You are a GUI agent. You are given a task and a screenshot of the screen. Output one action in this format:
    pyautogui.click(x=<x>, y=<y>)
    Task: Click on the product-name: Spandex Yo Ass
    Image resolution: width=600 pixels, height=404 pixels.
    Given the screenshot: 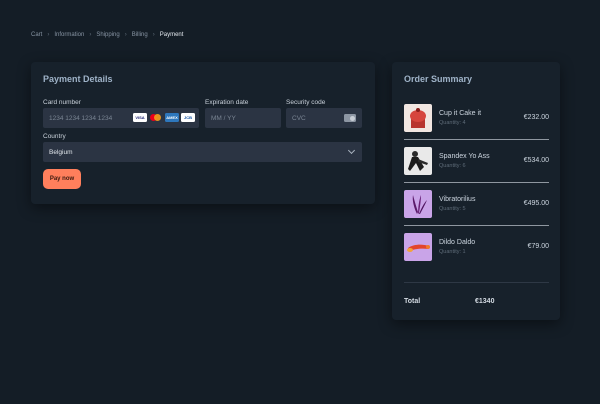 What is the action you would take?
    pyautogui.click(x=464, y=156)
    